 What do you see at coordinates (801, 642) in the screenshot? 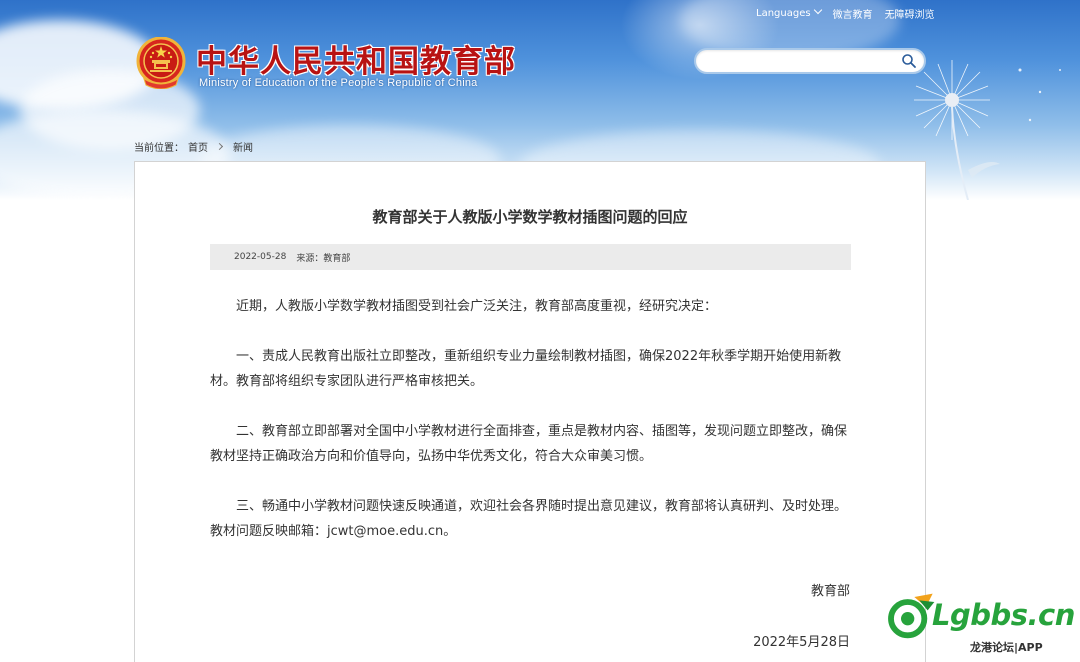
I see `article-sign-date: 2022年5月28日` at bounding box center [801, 642].